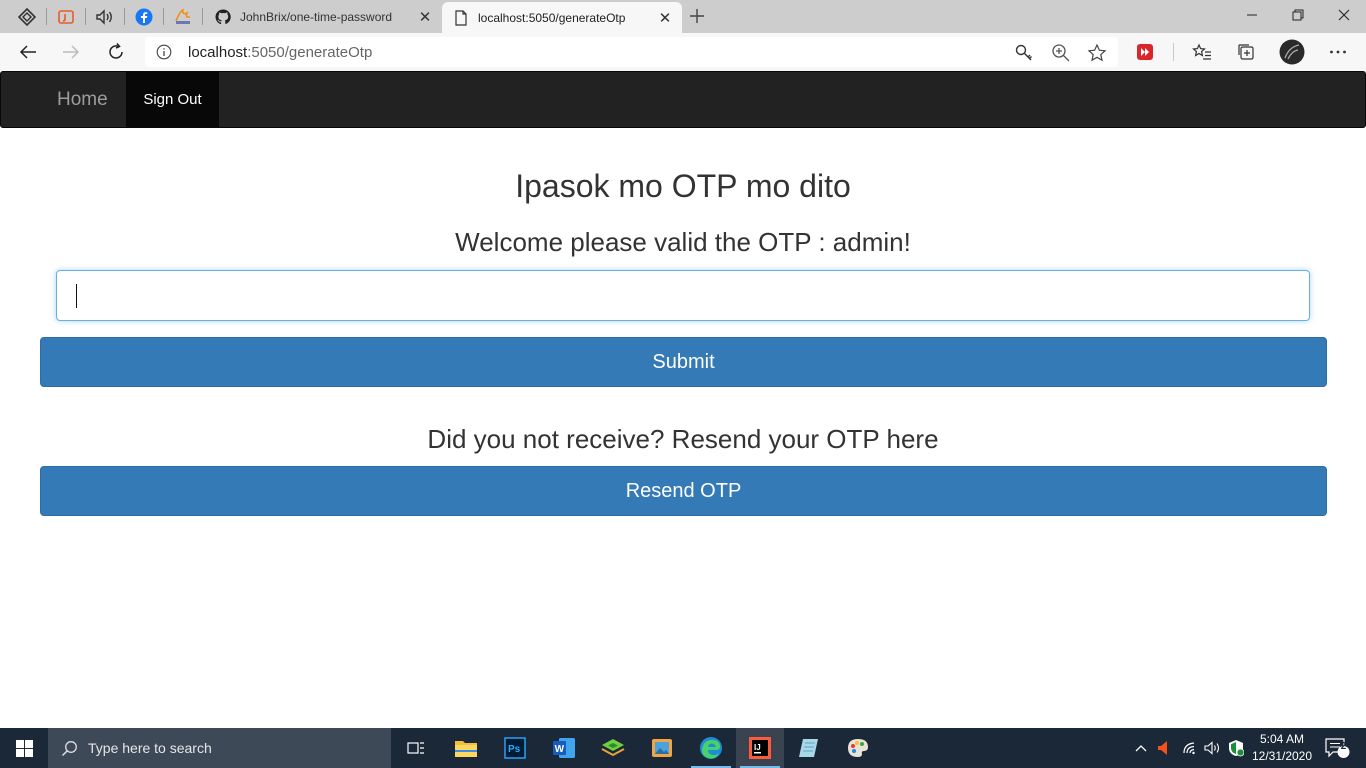  Describe the element at coordinates (1282, 748) in the screenshot. I see `taskbar-clock: 5:04 AM 12/31/2020` at that location.